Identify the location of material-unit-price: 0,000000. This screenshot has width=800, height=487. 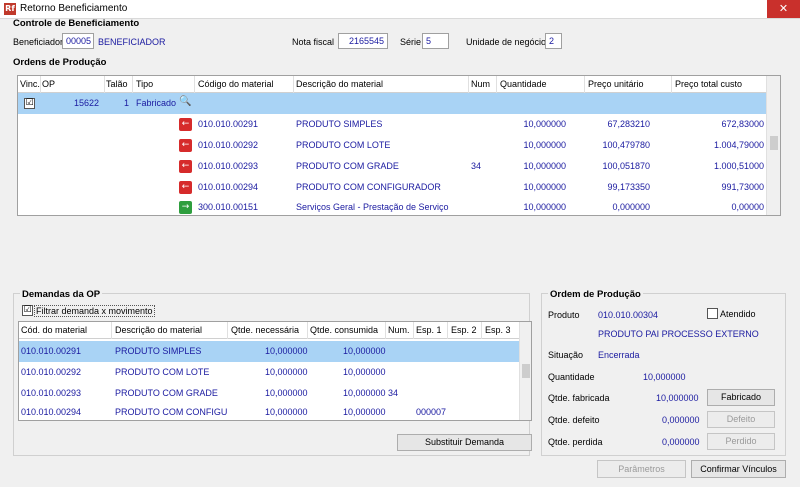
(631, 207).